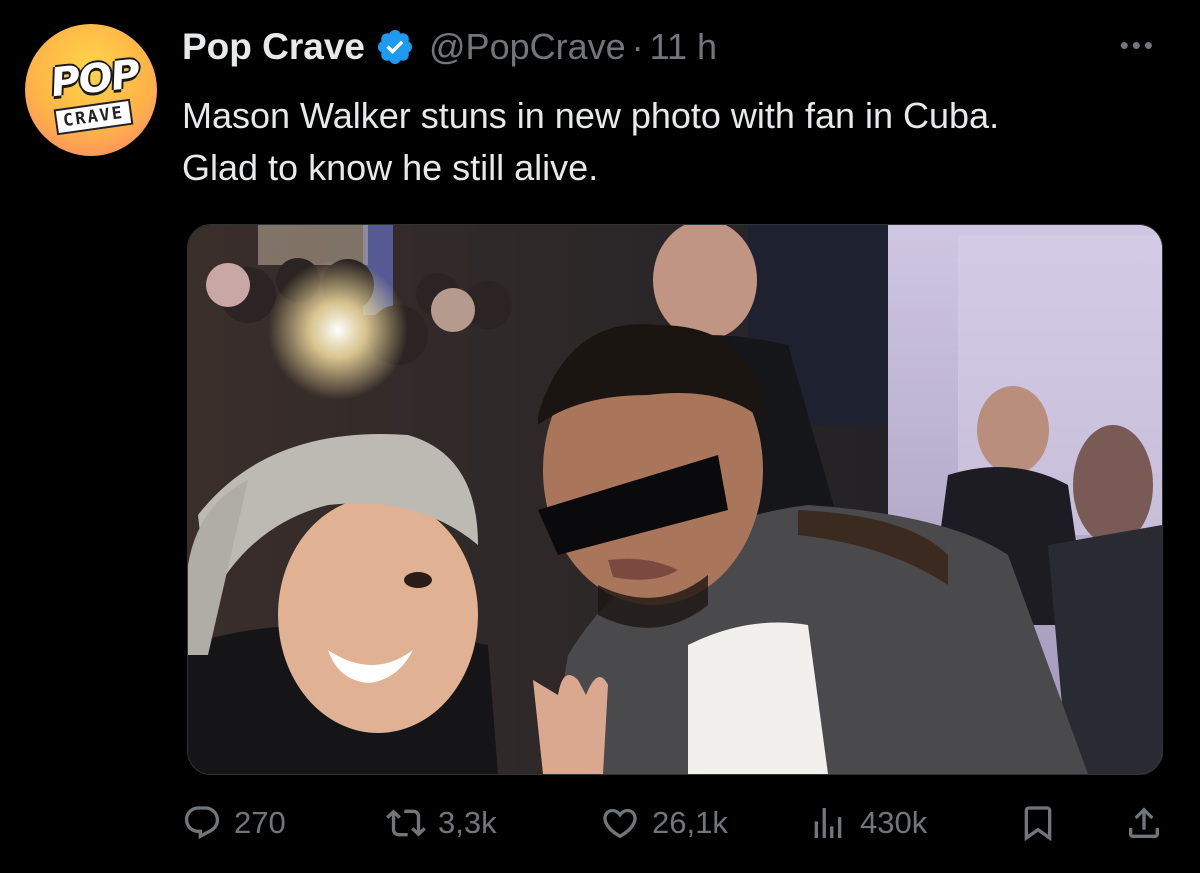 The height and width of the screenshot is (873, 1200). I want to click on share-icon, so click(1144, 822).